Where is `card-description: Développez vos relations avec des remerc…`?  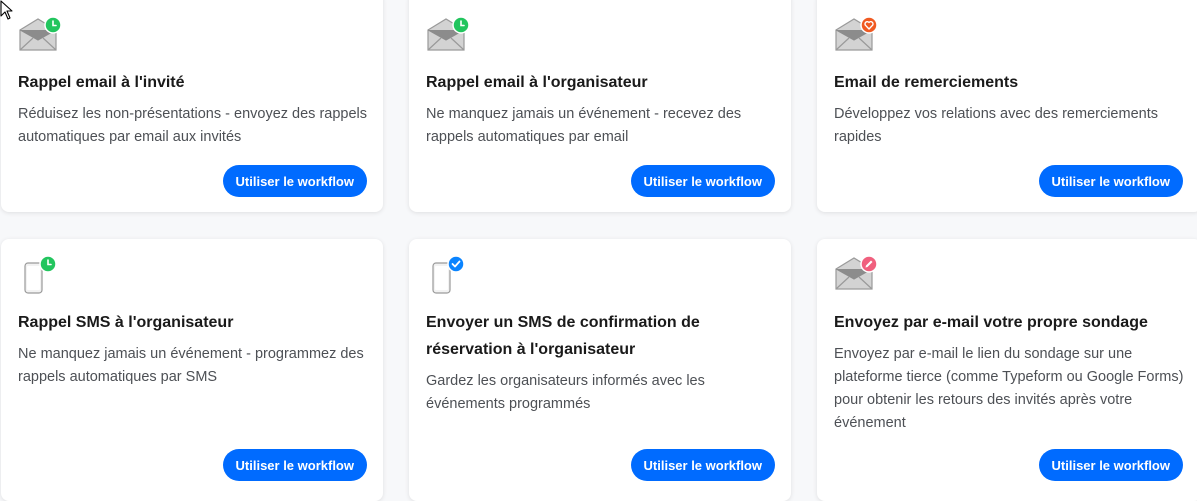
card-description: Développez vos relations avec des remerc… is located at coordinates (996, 125).